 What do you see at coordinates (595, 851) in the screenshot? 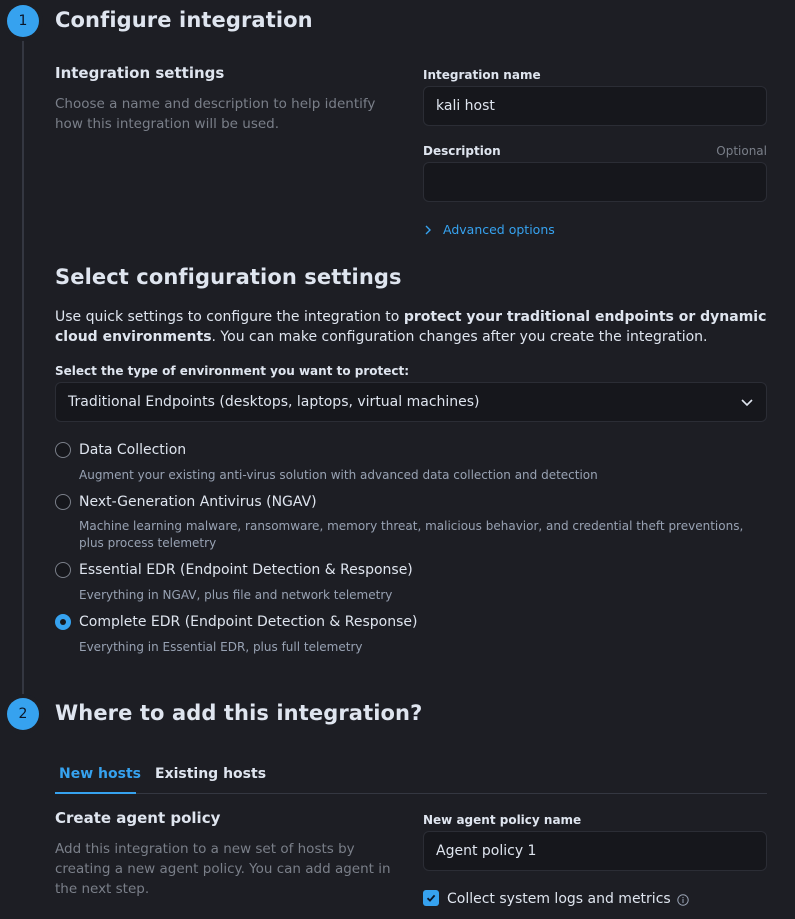
I see `agent-policy-name-input: Agent policy 1` at bounding box center [595, 851].